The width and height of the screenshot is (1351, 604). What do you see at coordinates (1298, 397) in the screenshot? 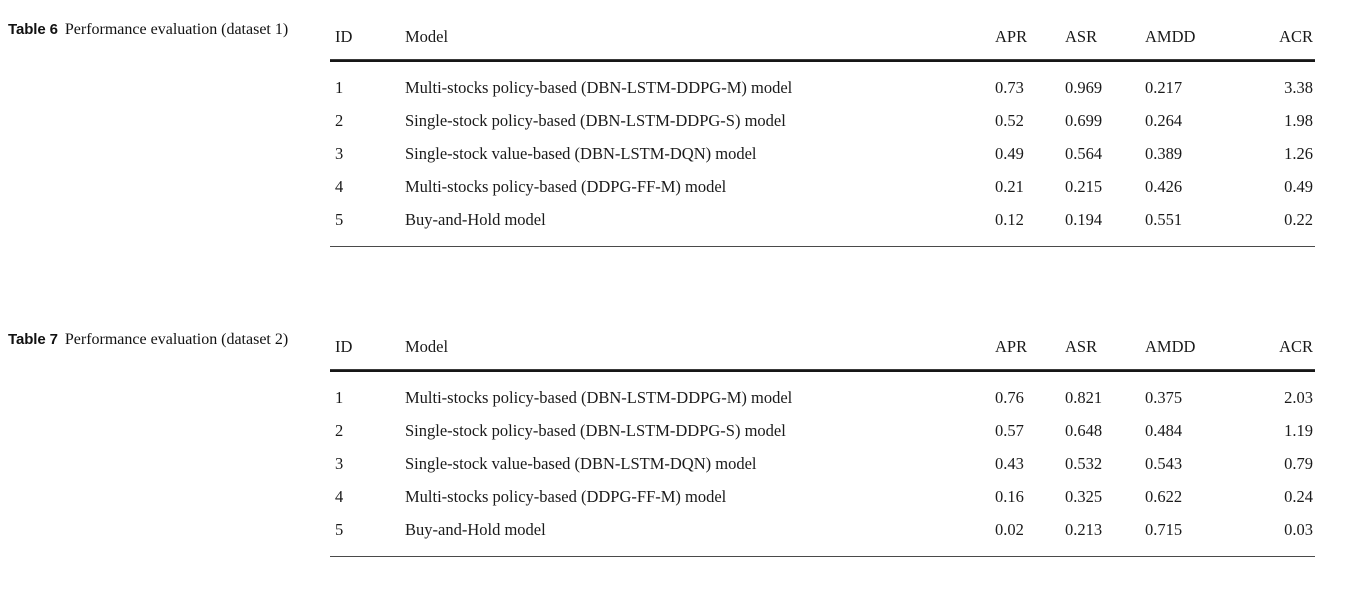
I see `cell-acr: 2.03` at bounding box center [1298, 397].